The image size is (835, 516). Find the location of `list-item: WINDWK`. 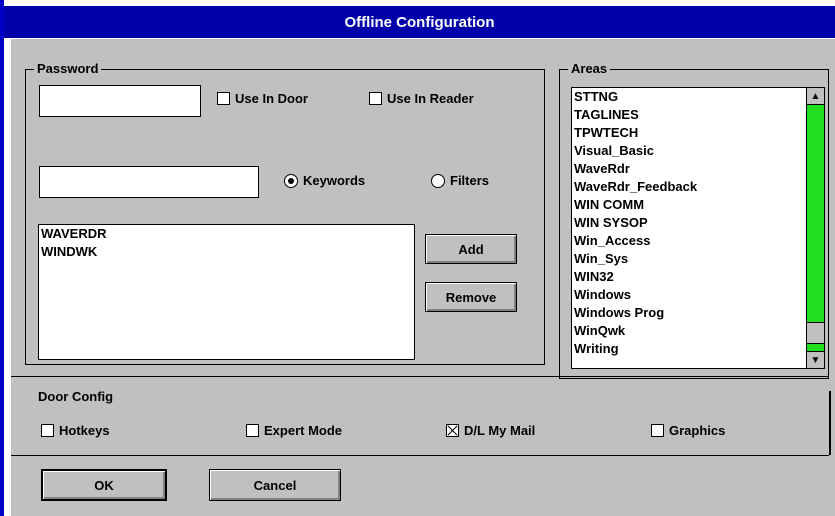

list-item: WINDWK is located at coordinates (226, 252).